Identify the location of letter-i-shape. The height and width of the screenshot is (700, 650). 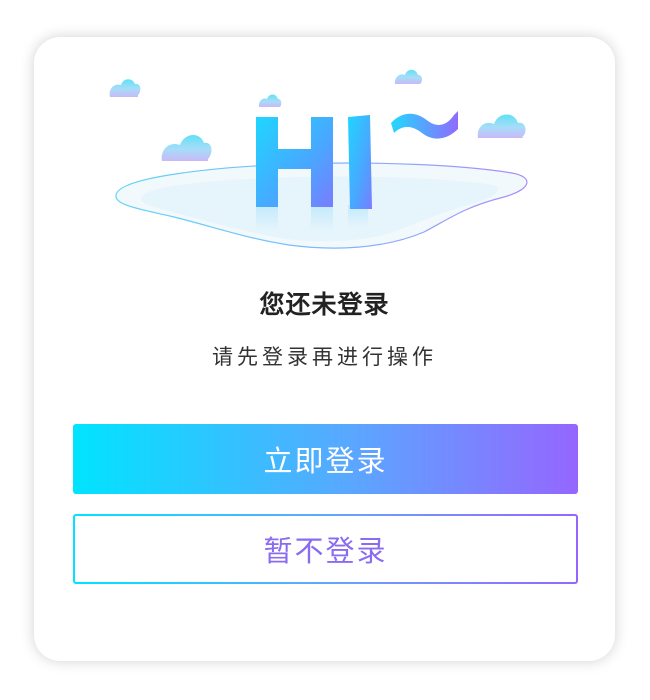
(360, 162).